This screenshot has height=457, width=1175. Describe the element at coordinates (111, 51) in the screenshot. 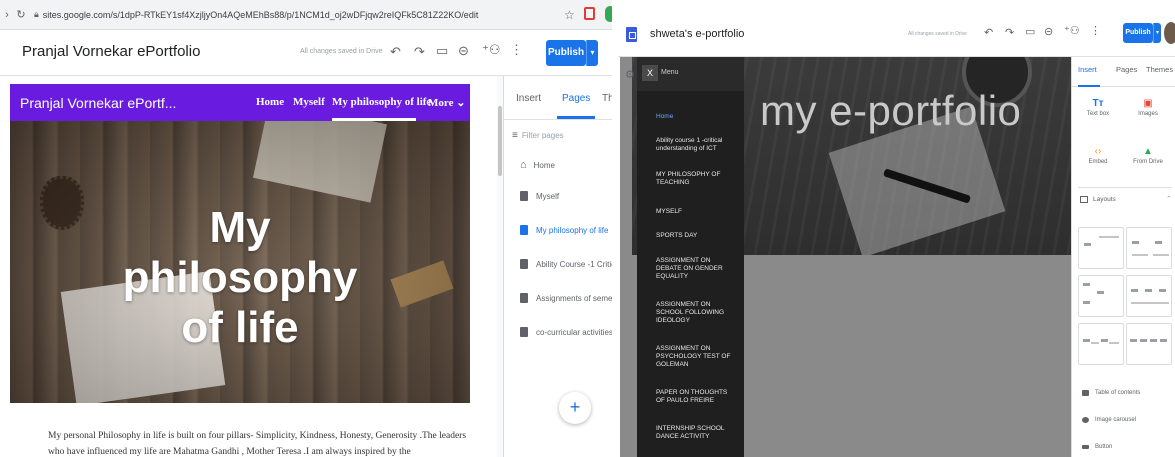

I see `site-title: Pranjal Vornekar ePortfolio` at that location.